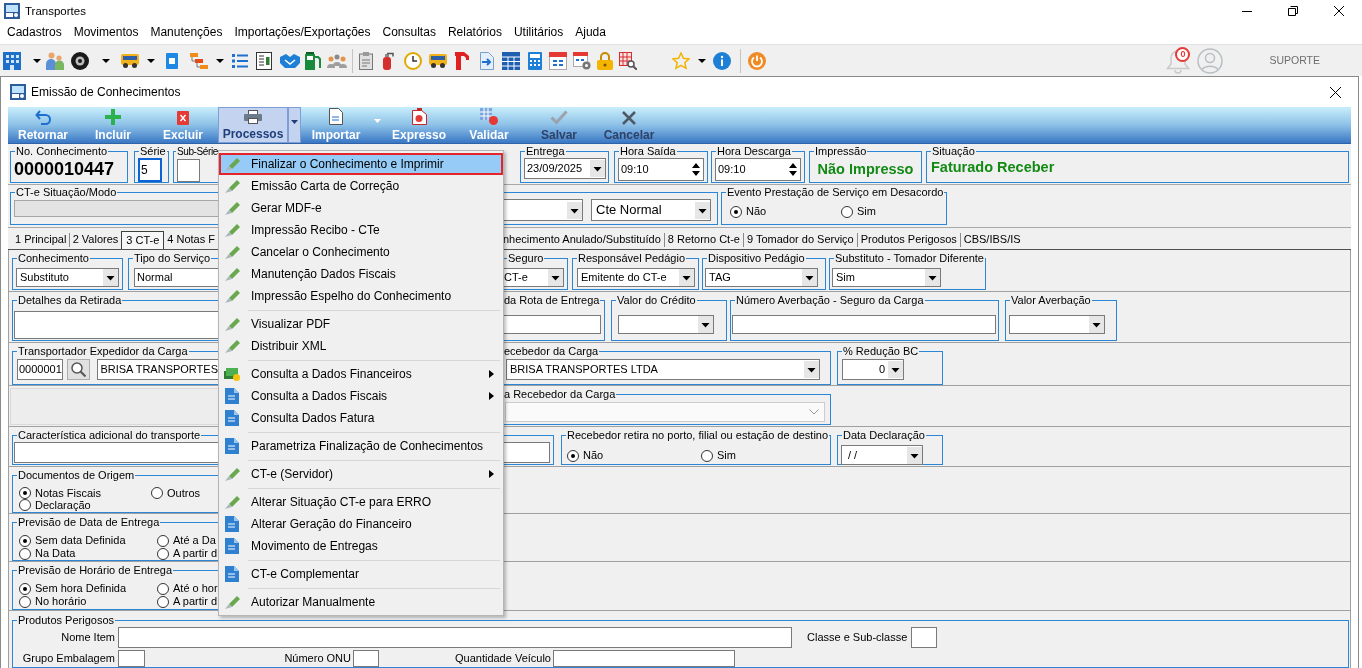  I want to click on group-label: Produtos Perigosos, so click(66, 620).